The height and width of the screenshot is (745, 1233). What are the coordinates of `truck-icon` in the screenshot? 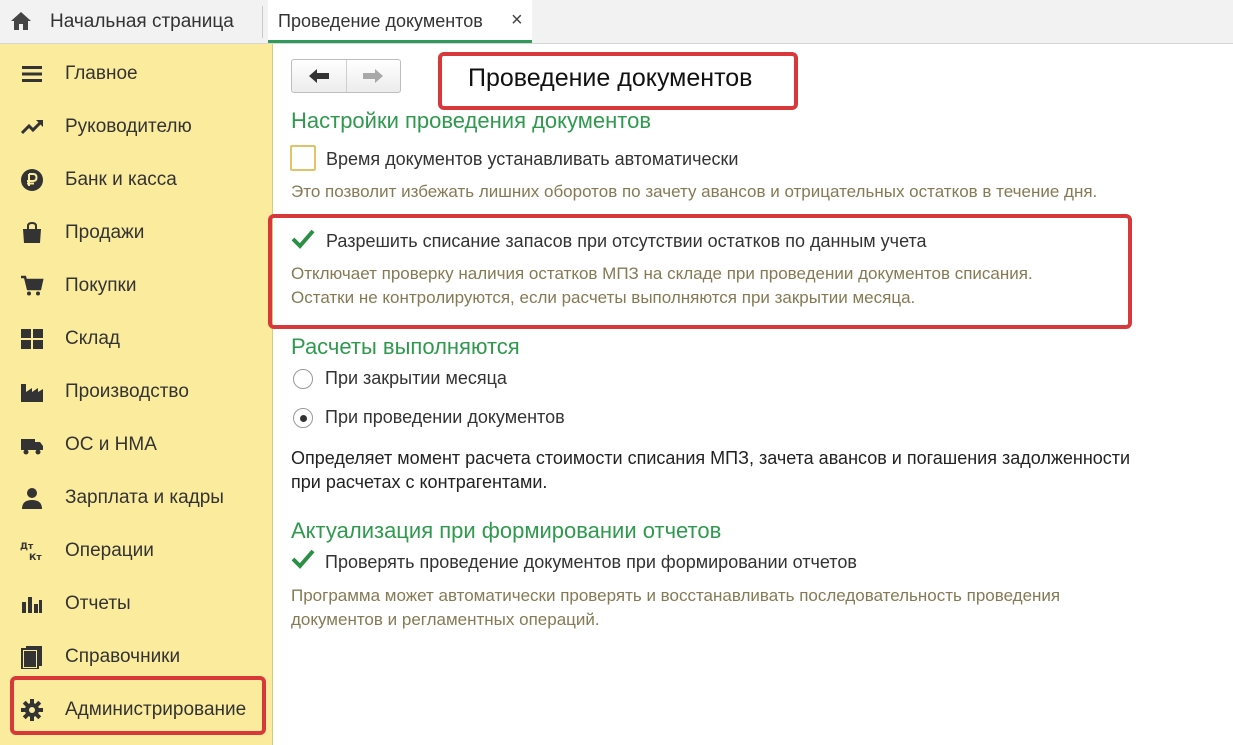 It's located at (32, 447).